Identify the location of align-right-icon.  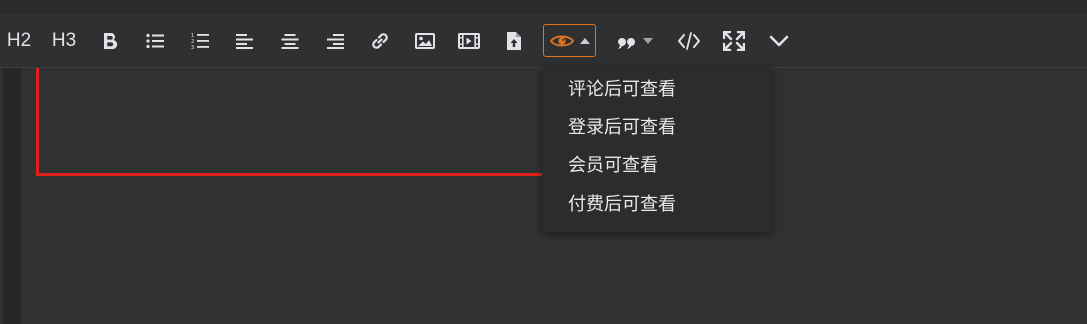
(335, 41).